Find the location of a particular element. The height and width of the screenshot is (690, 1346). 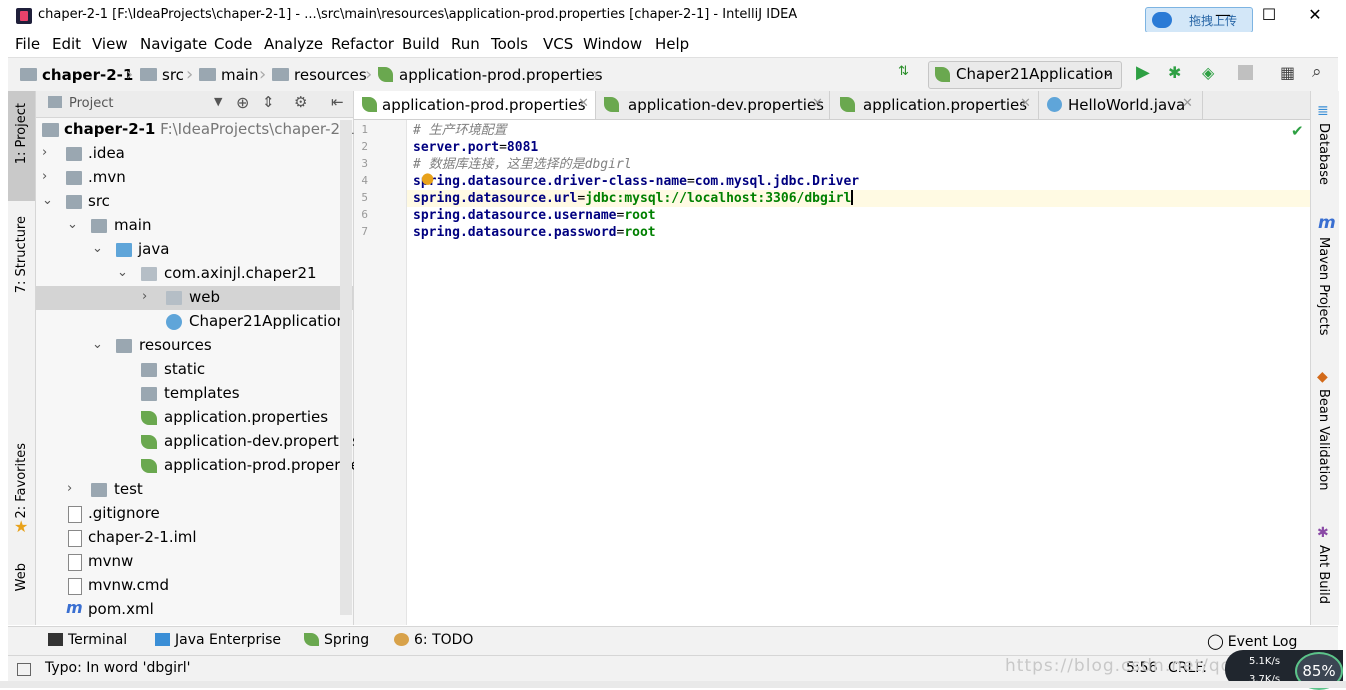

tree-item: chaper-2-1.iml is located at coordinates (194, 538).